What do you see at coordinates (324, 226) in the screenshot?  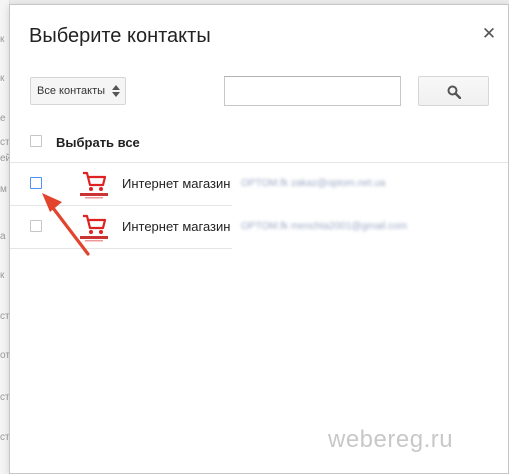 I see `contact-email: OPTOM.fk menchta2001@gmail.com` at bounding box center [324, 226].